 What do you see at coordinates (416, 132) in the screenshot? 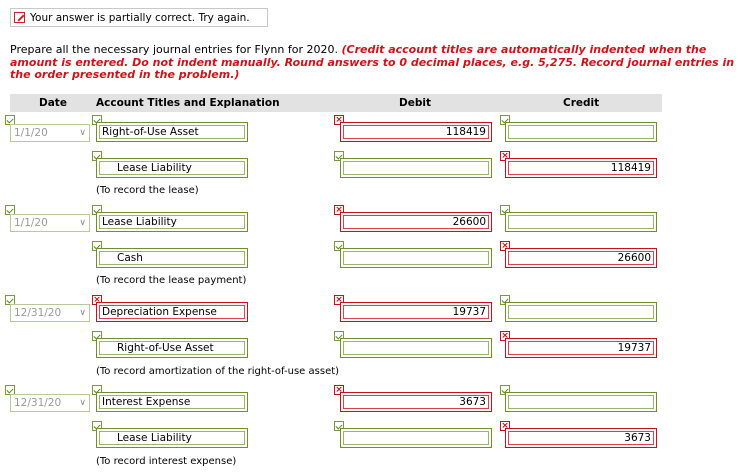
I see `debit-field: 118419` at bounding box center [416, 132].